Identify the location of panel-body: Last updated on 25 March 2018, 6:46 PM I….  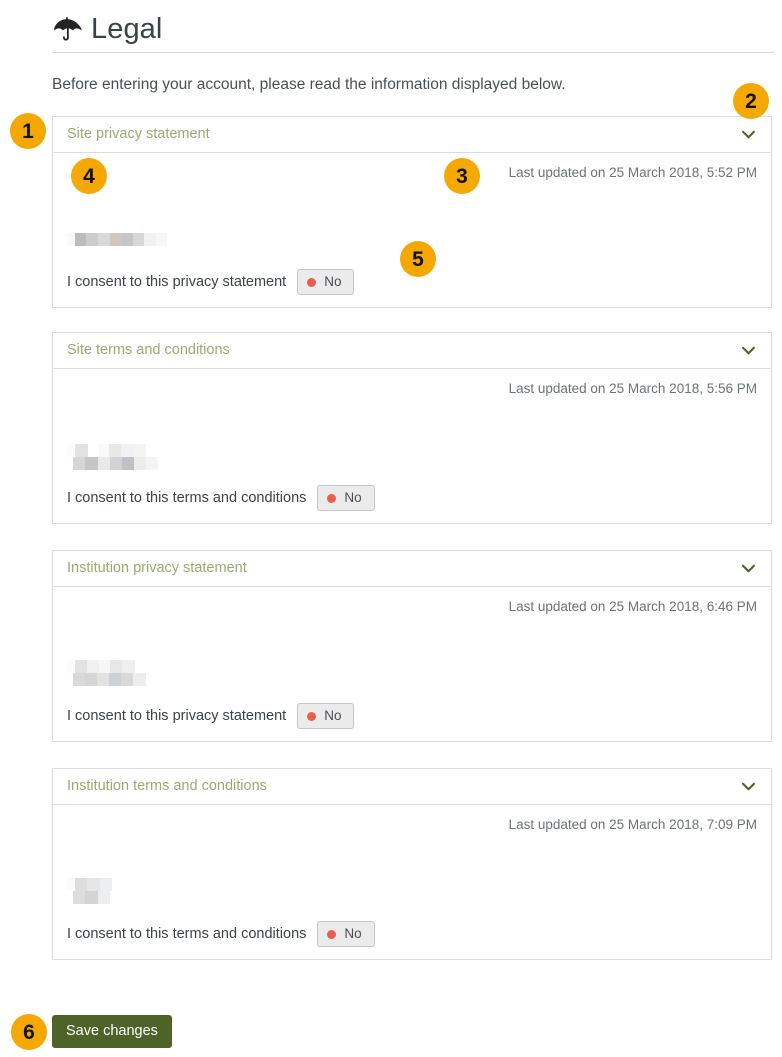
(412, 664).